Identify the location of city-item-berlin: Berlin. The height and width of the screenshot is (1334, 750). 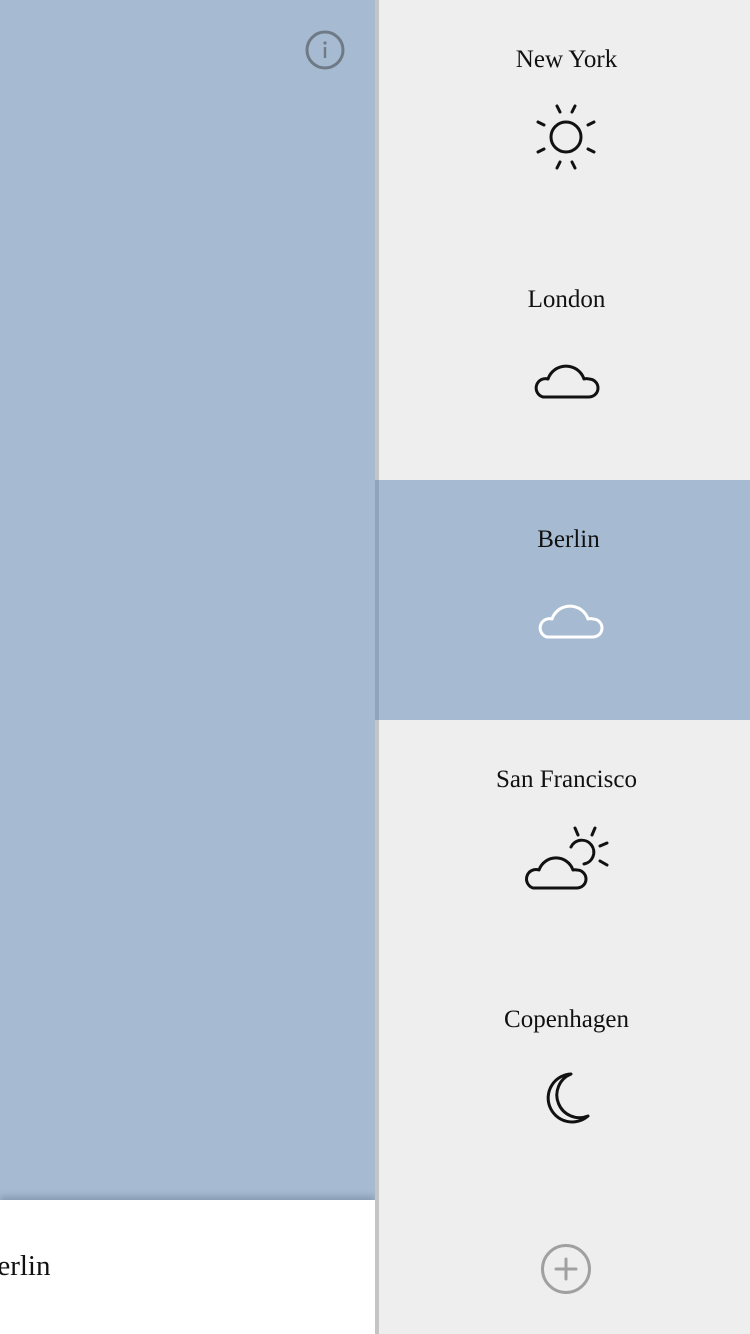
(562, 600).